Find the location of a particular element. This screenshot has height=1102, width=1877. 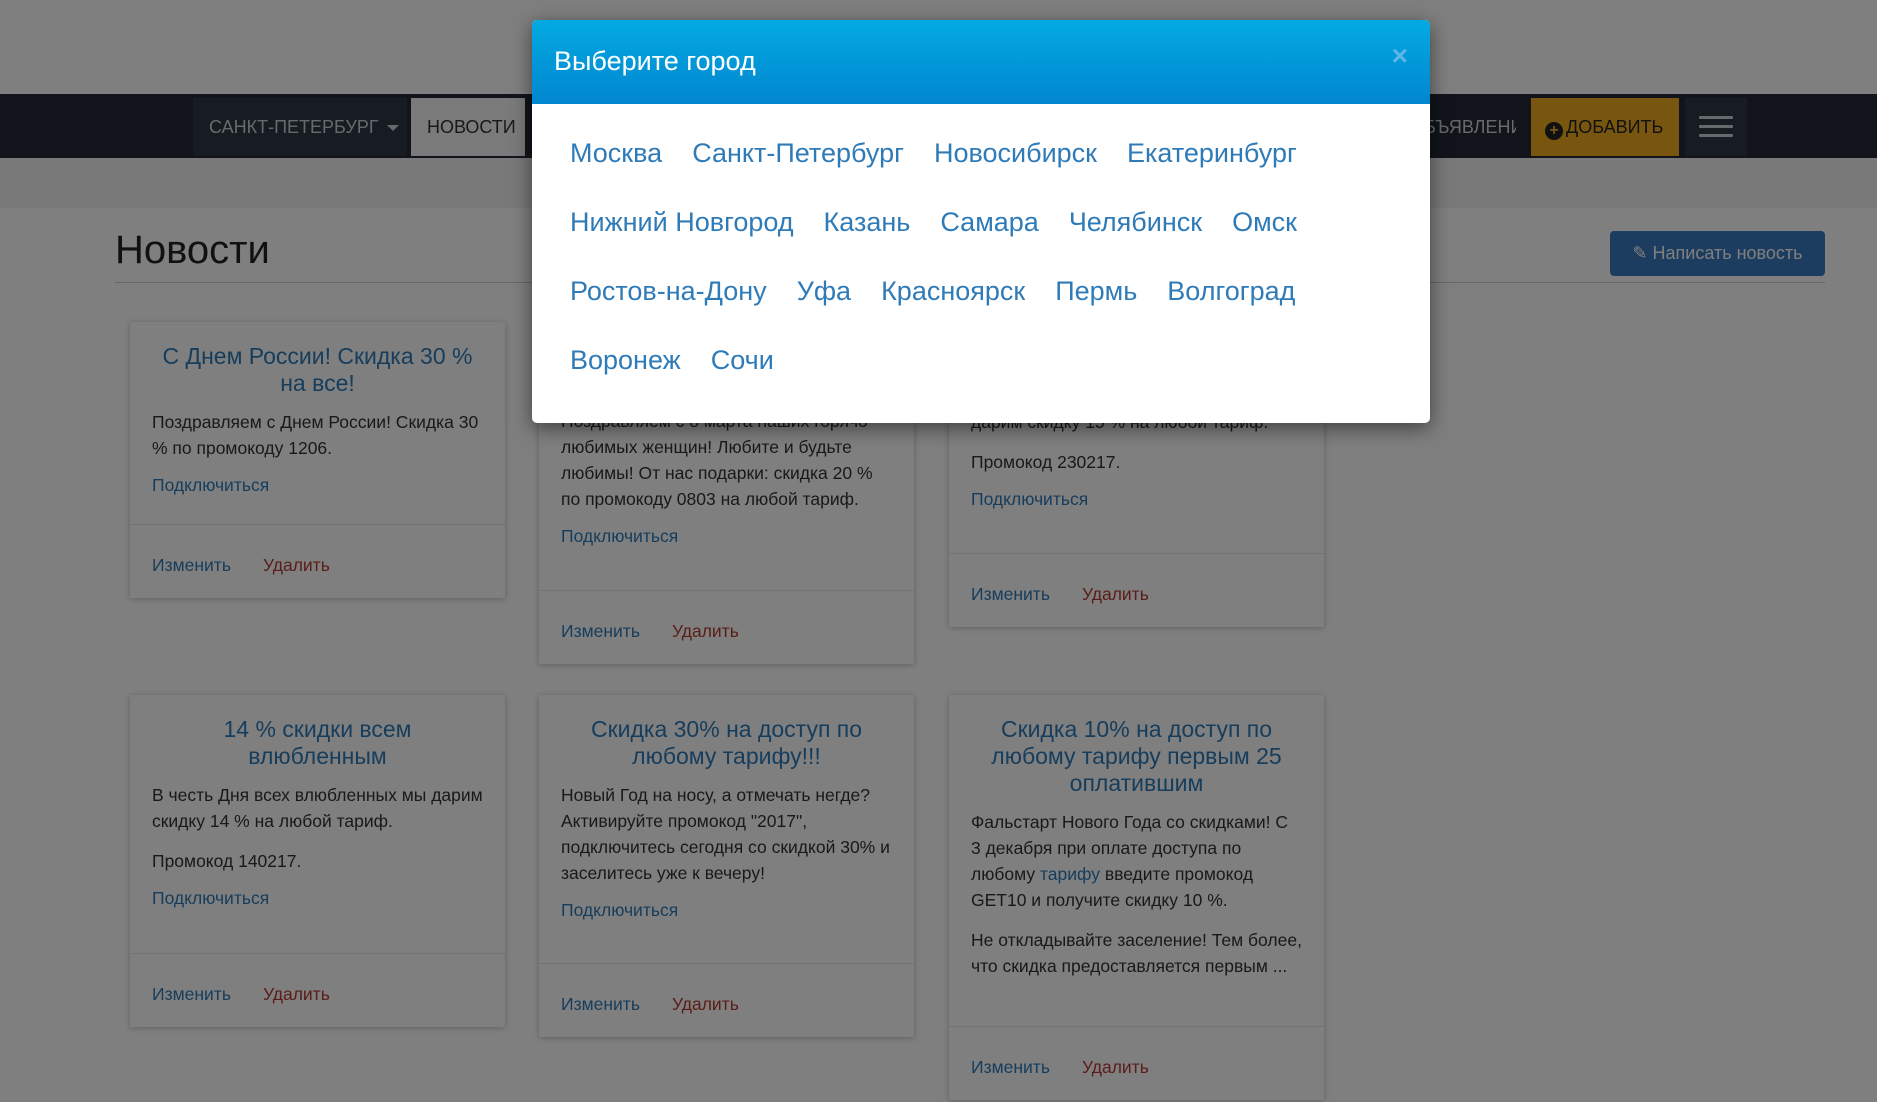

city-link: Челябинск is located at coordinates (1135, 222).